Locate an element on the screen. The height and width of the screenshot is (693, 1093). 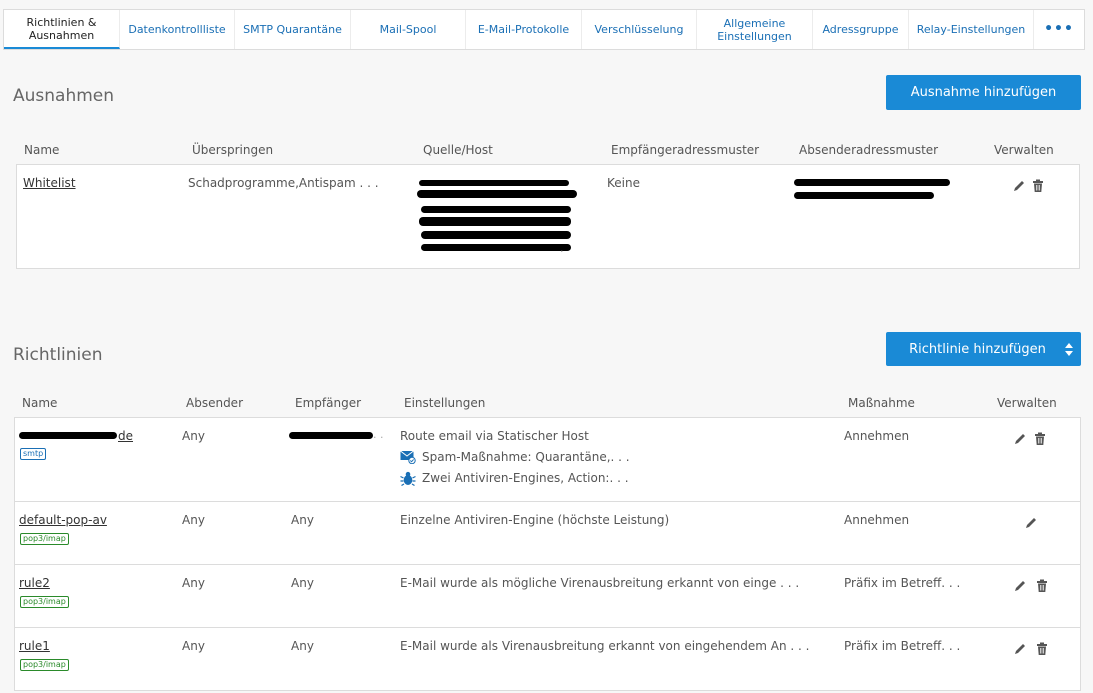
col-header-sender: Absender is located at coordinates (214, 403).